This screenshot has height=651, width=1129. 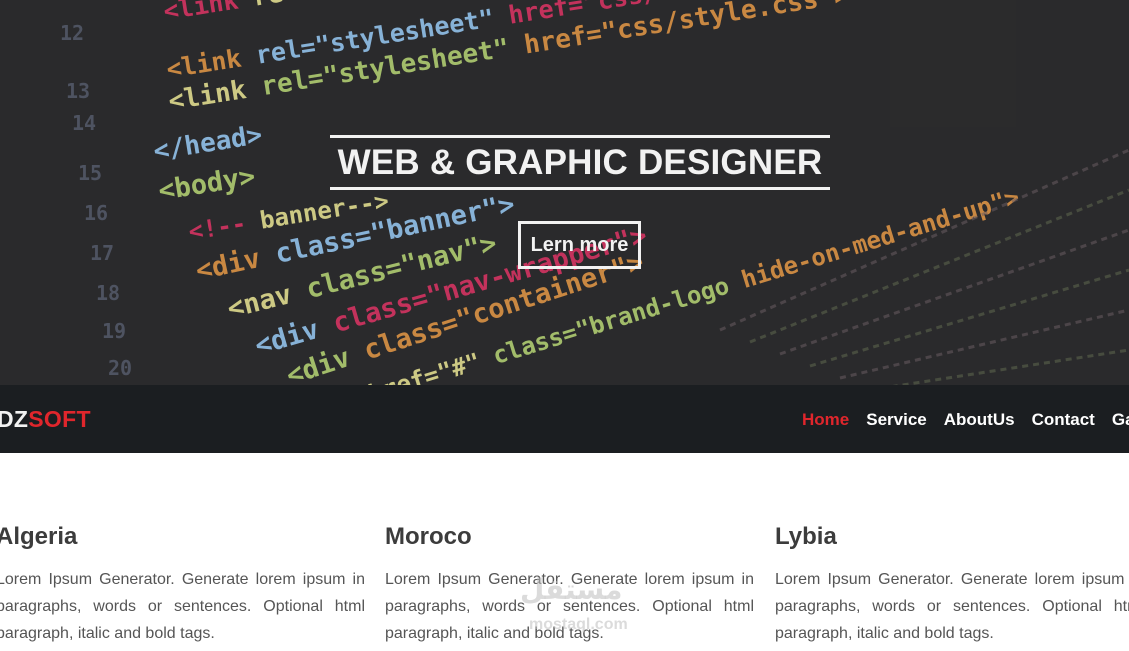 What do you see at coordinates (579, 245) in the screenshot?
I see `learn-more-button: Lern more` at bounding box center [579, 245].